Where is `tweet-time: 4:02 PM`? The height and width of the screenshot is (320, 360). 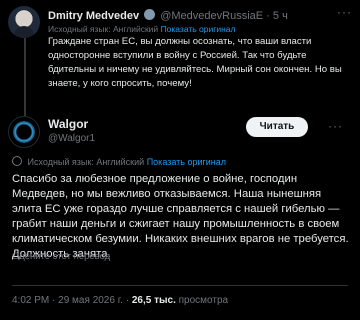
tweet-time: 4:02 PM is located at coordinates (30, 300).